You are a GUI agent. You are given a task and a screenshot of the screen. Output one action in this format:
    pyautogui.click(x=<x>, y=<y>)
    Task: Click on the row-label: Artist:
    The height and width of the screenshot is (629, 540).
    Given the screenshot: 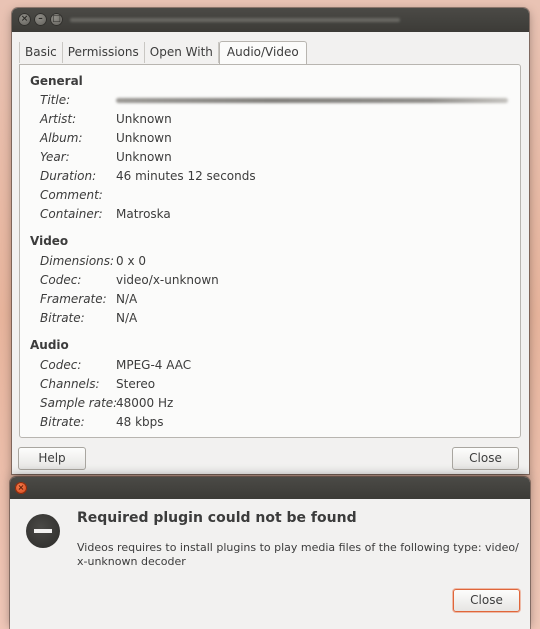 What is the action you would take?
    pyautogui.click(x=58, y=119)
    